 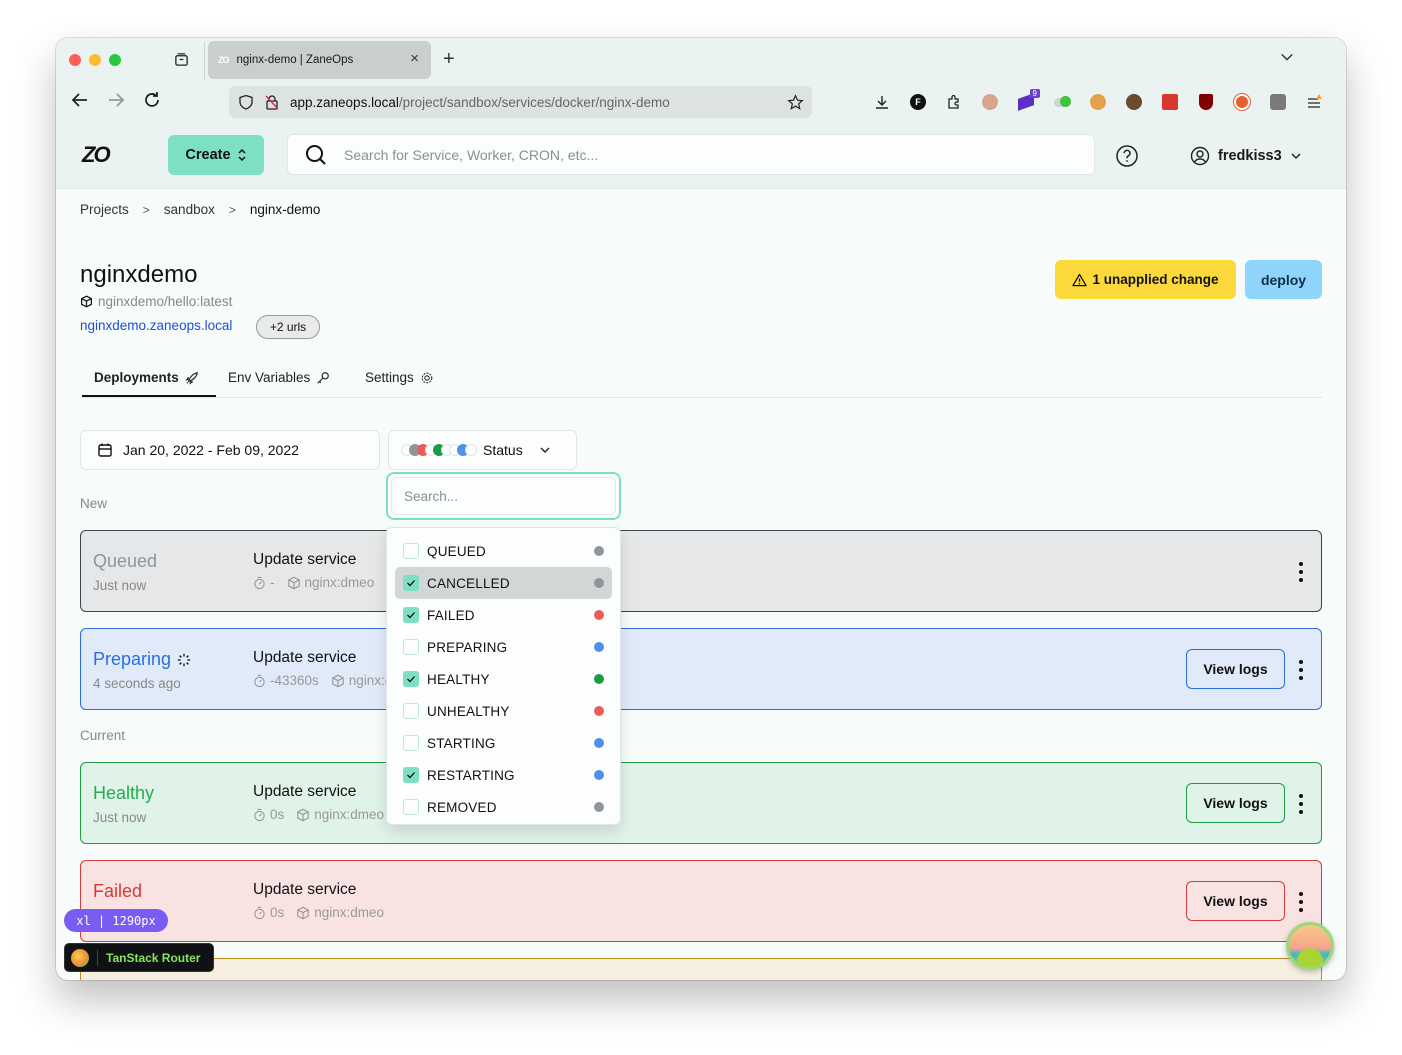 What do you see at coordinates (503, 551) in the screenshot?
I see `status-option-queued: QUEUED` at bounding box center [503, 551].